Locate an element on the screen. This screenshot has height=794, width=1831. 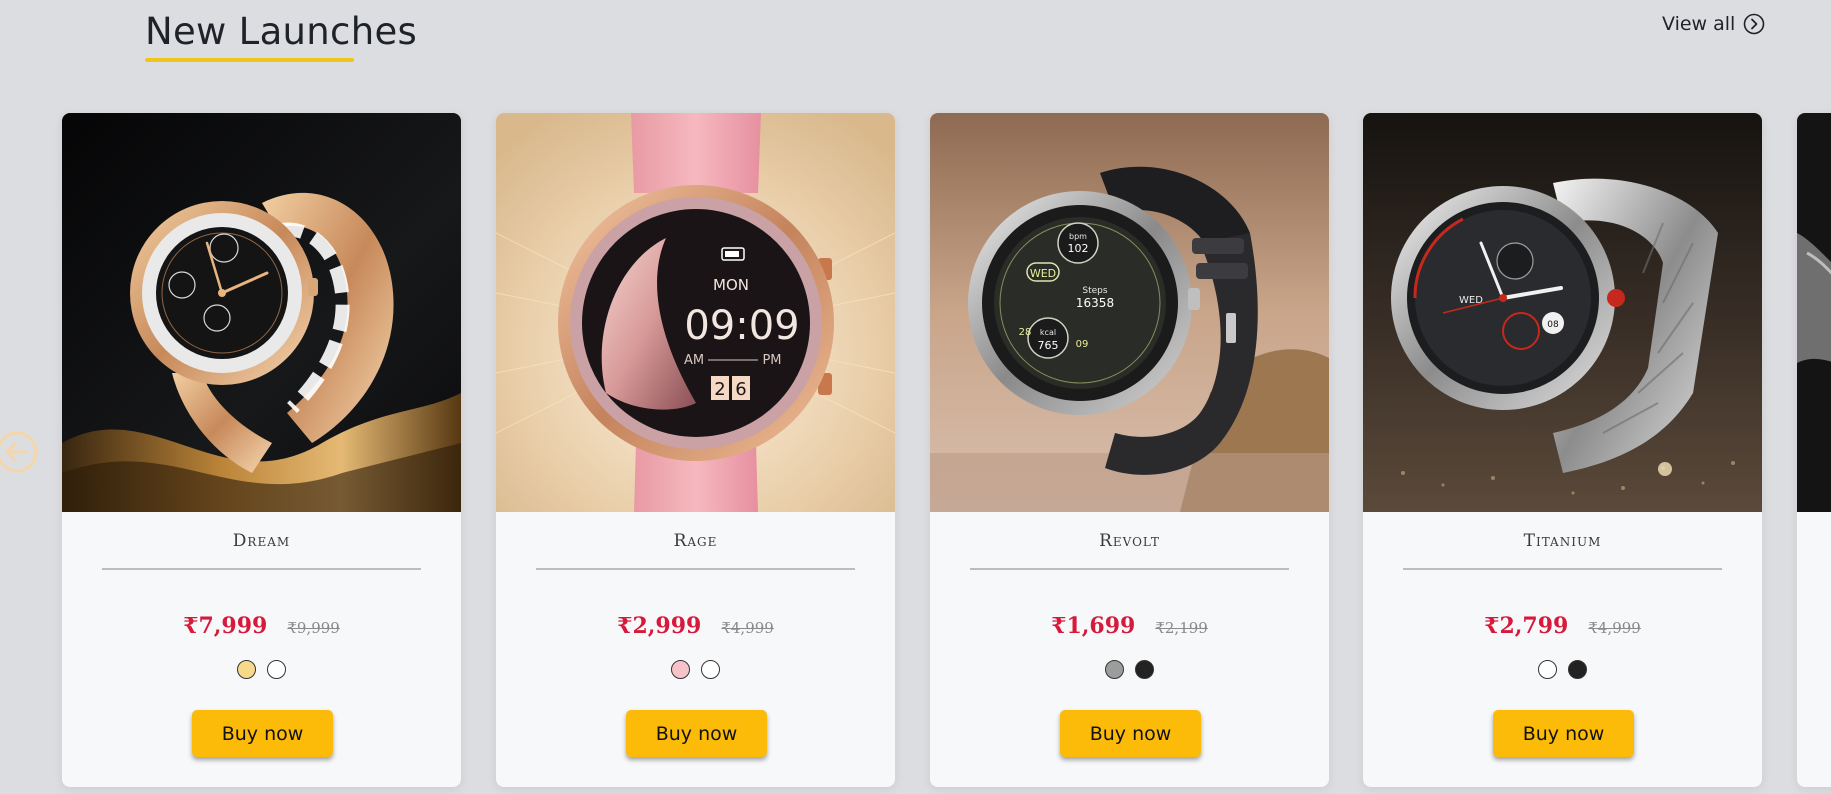
sale-price: ₹7,999 is located at coordinates (225, 626).